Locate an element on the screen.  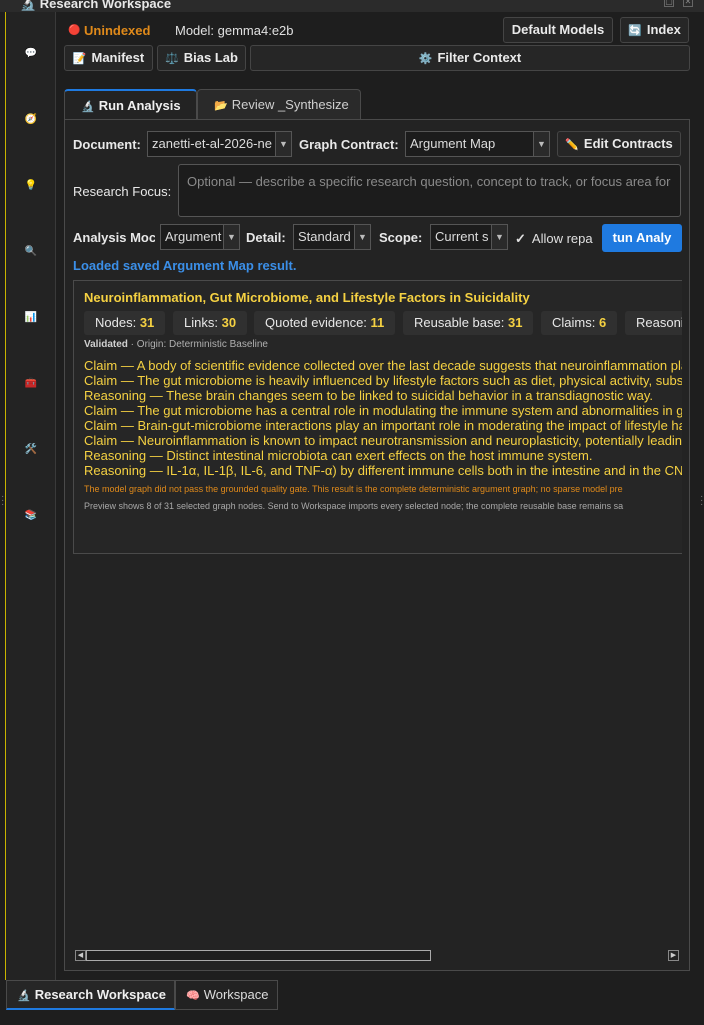
float-window-icon: ▢ is located at coordinates (669, 3).